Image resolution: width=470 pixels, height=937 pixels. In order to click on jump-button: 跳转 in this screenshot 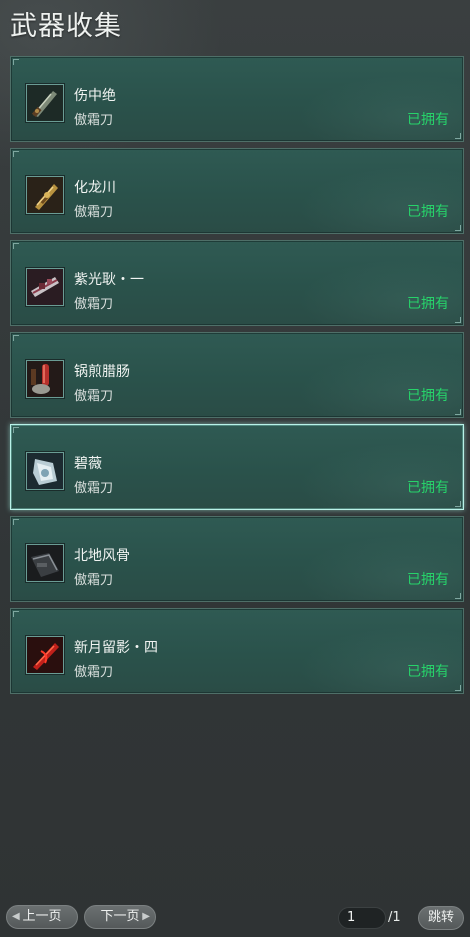, I will do `click(441, 918)`.